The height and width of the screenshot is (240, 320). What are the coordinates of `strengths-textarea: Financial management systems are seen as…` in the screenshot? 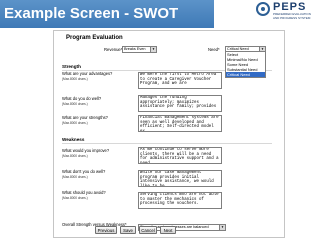 It's located at (180, 123).